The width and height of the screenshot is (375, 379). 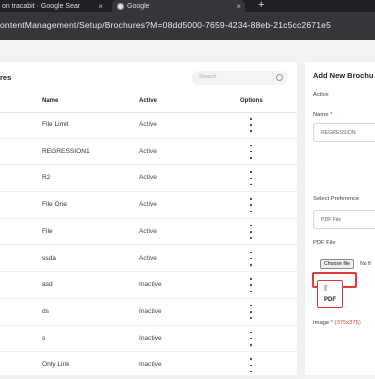 I want to click on tab-title: on tracabit · Google Sear, so click(x=41, y=6).